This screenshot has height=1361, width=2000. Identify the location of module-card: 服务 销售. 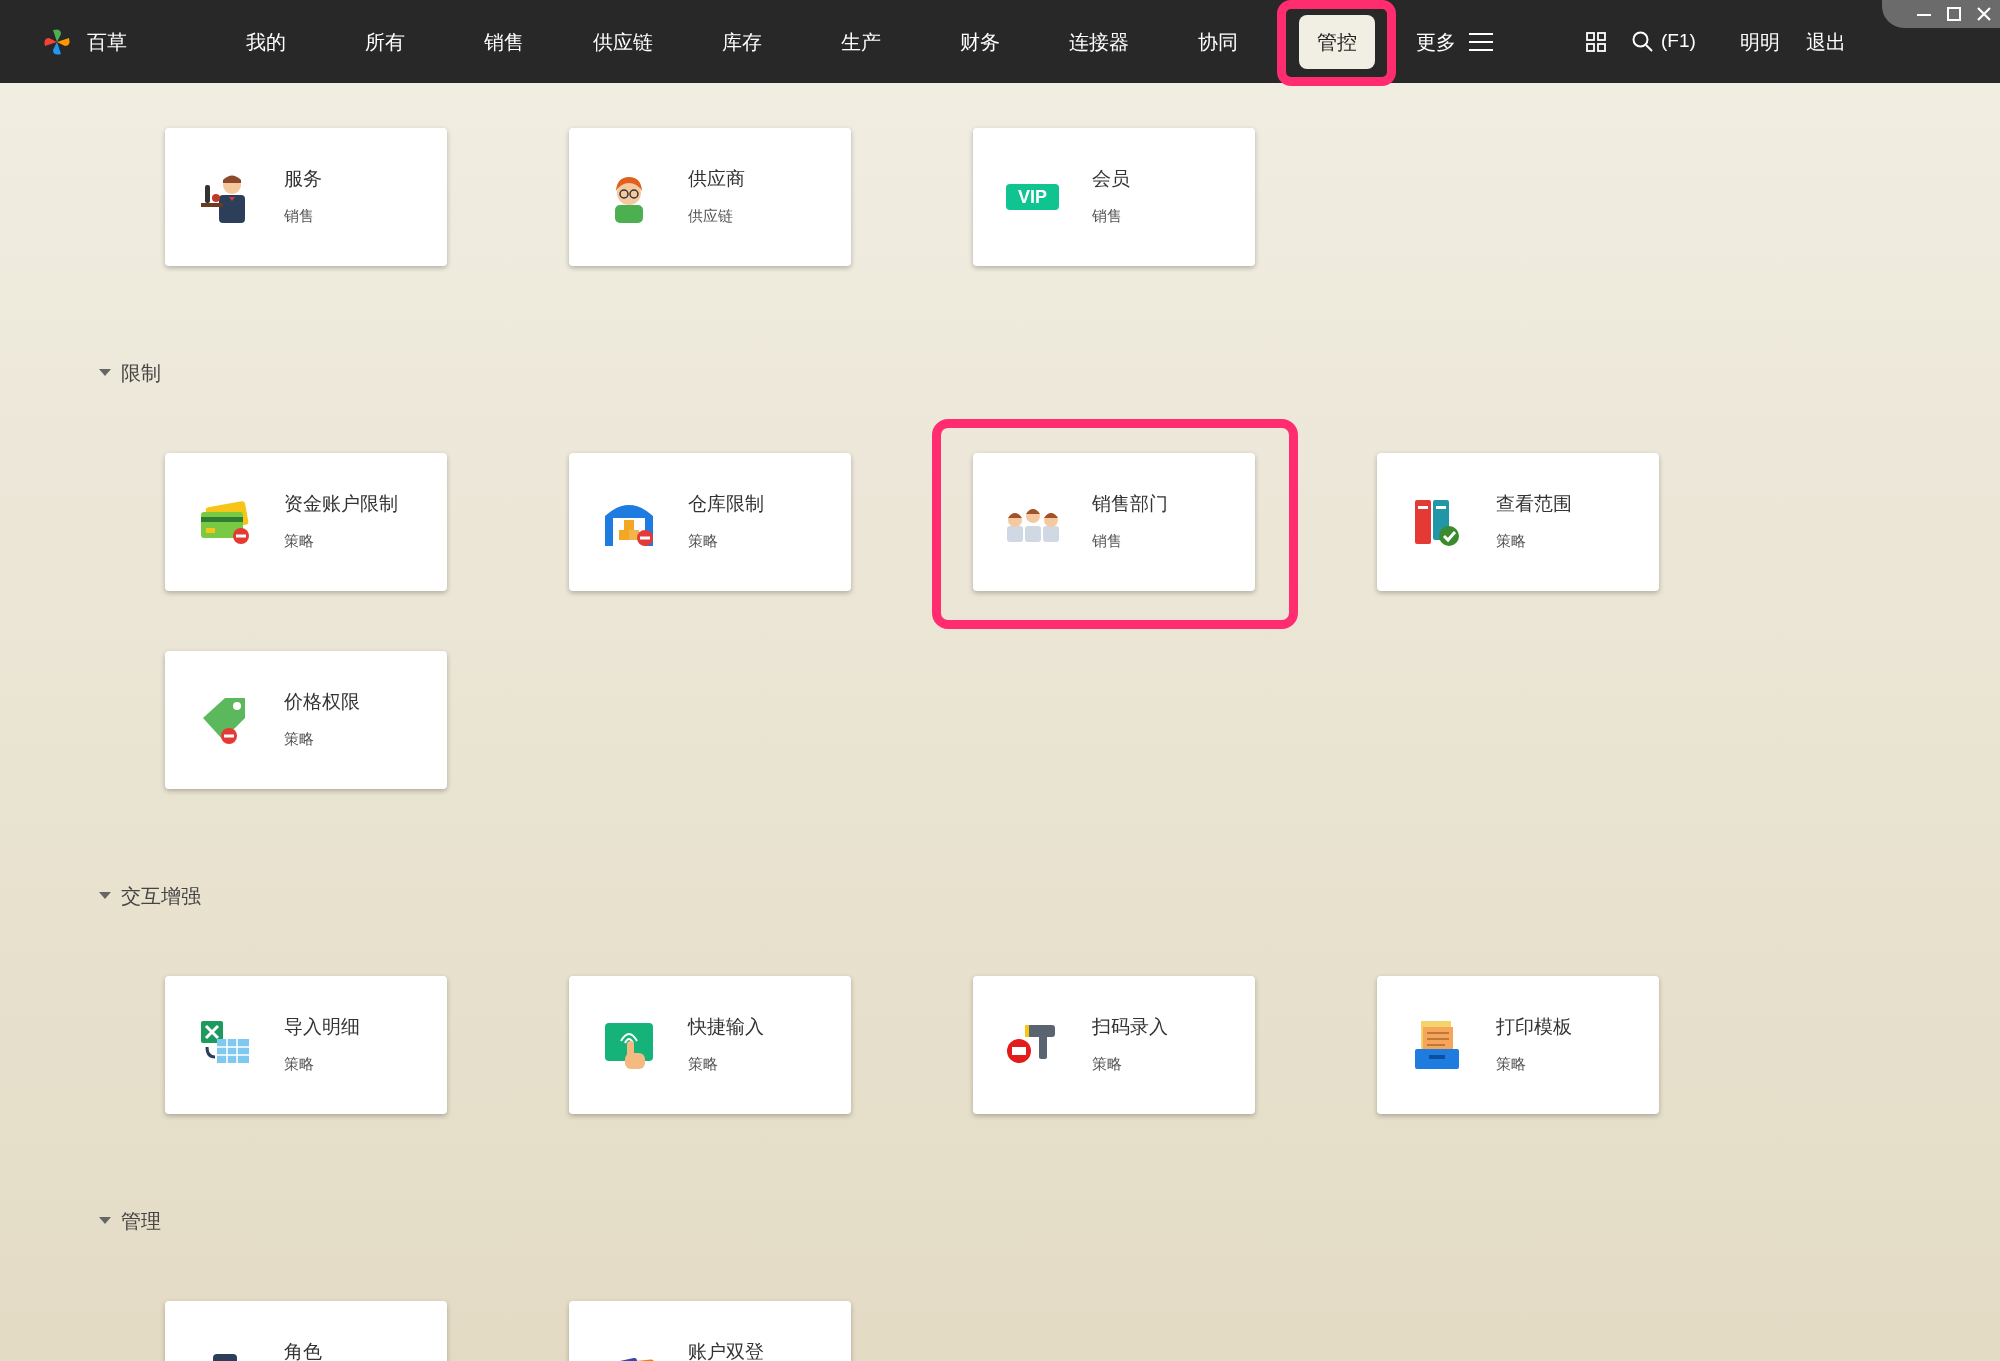
(306, 197).